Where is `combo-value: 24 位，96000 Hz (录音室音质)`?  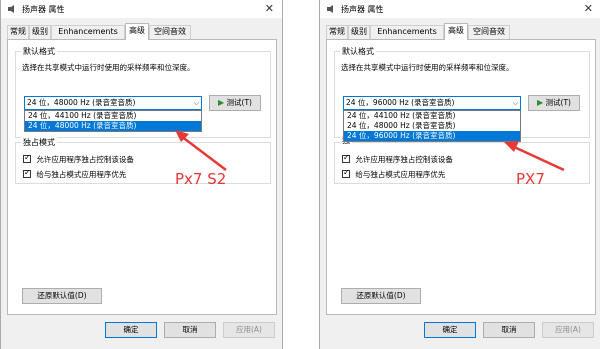 combo-value: 24 位，96000 Hz (录音室音质) is located at coordinates (400, 102).